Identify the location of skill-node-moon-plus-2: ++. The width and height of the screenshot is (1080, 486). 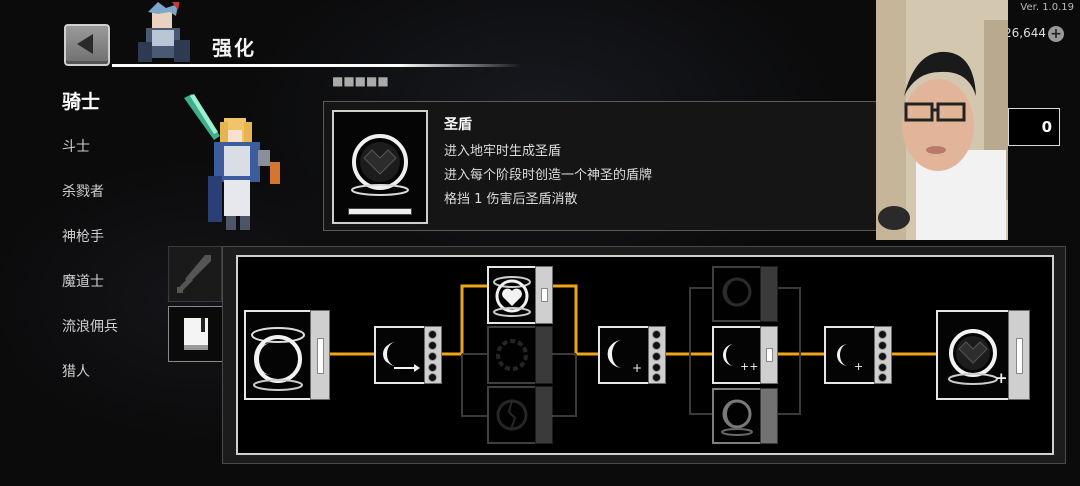
(745, 355).